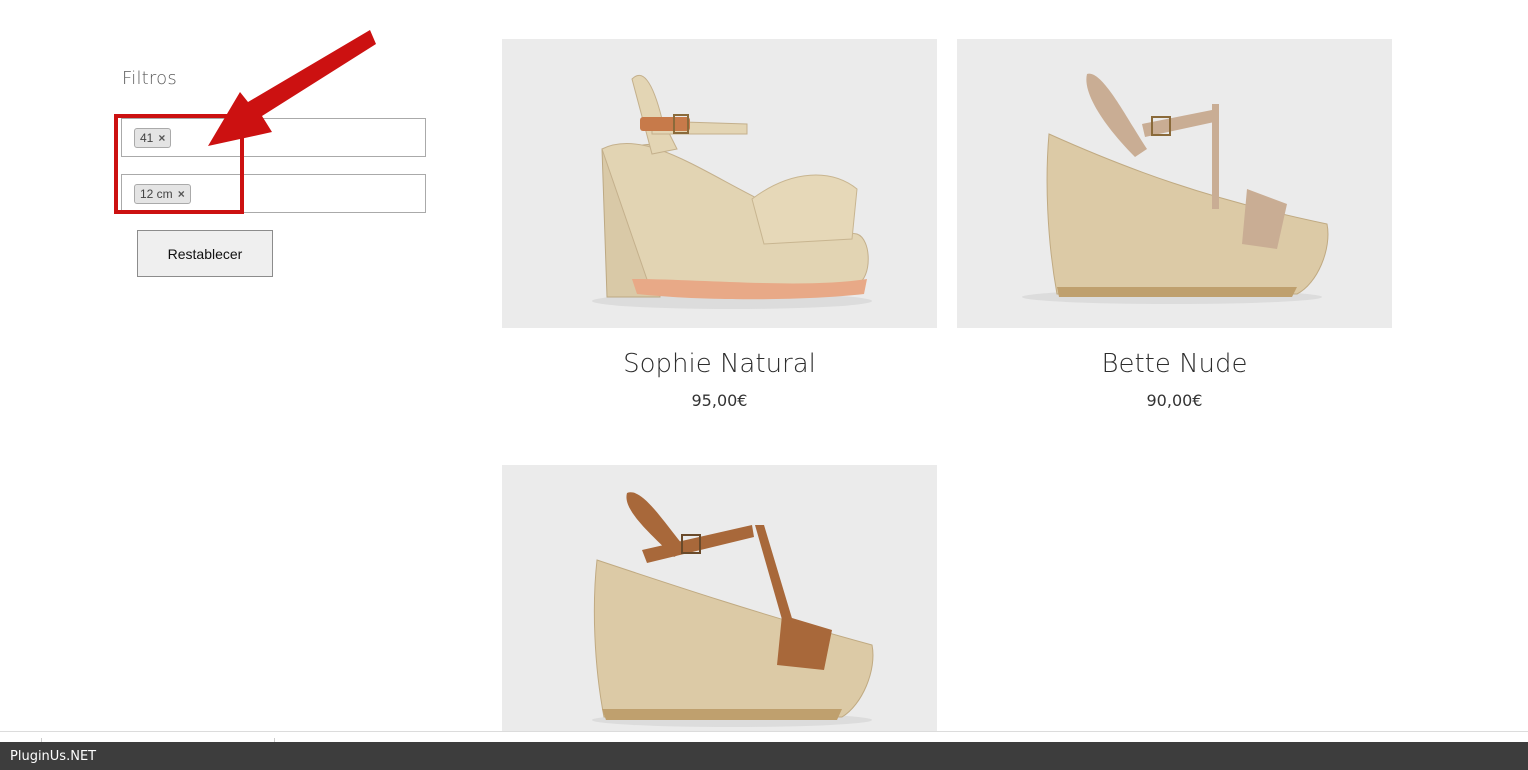 The image size is (1528, 770). I want to click on size-filter-chip: 41 ×, so click(153, 138).